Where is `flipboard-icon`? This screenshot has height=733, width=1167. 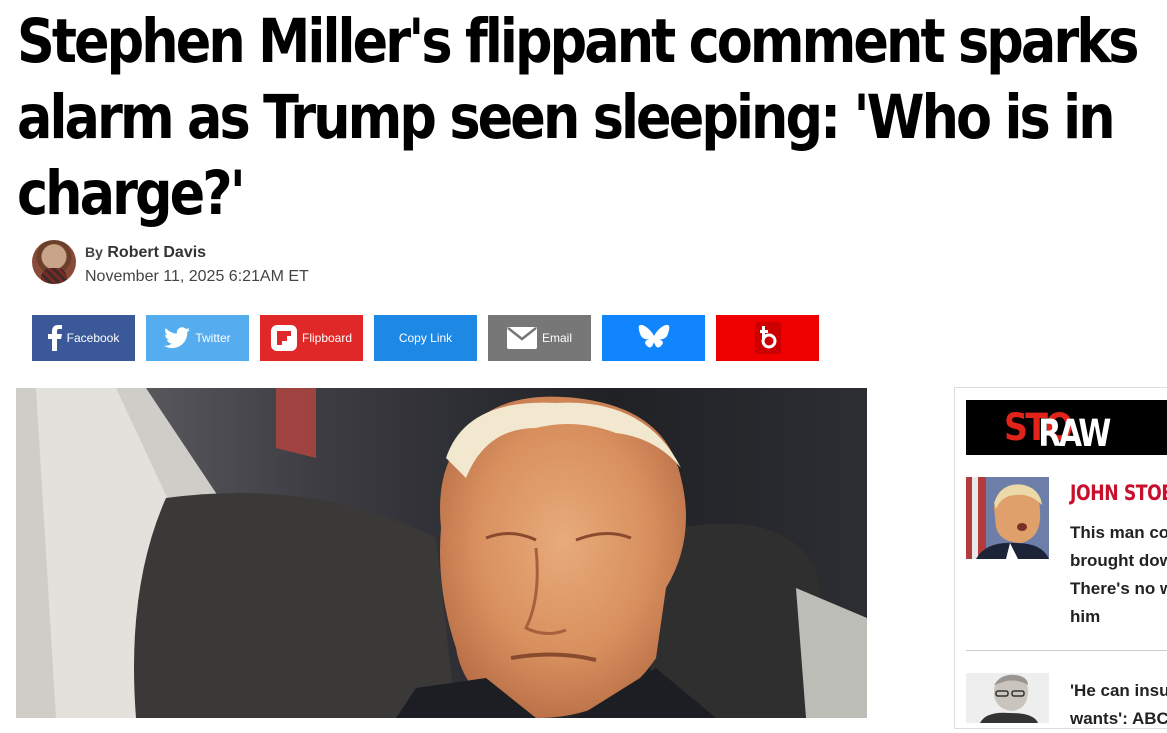 flipboard-icon is located at coordinates (283, 338).